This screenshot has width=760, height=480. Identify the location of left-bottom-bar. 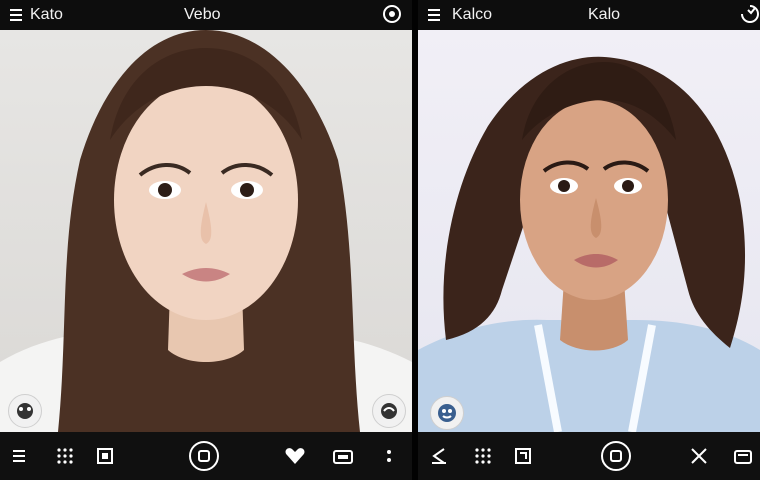
(206, 456).